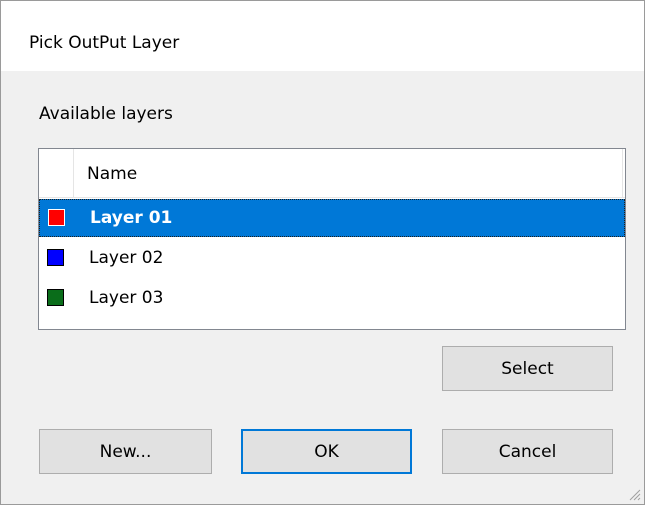 The image size is (645, 505). I want to click on ok-button: OK, so click(326, 451).